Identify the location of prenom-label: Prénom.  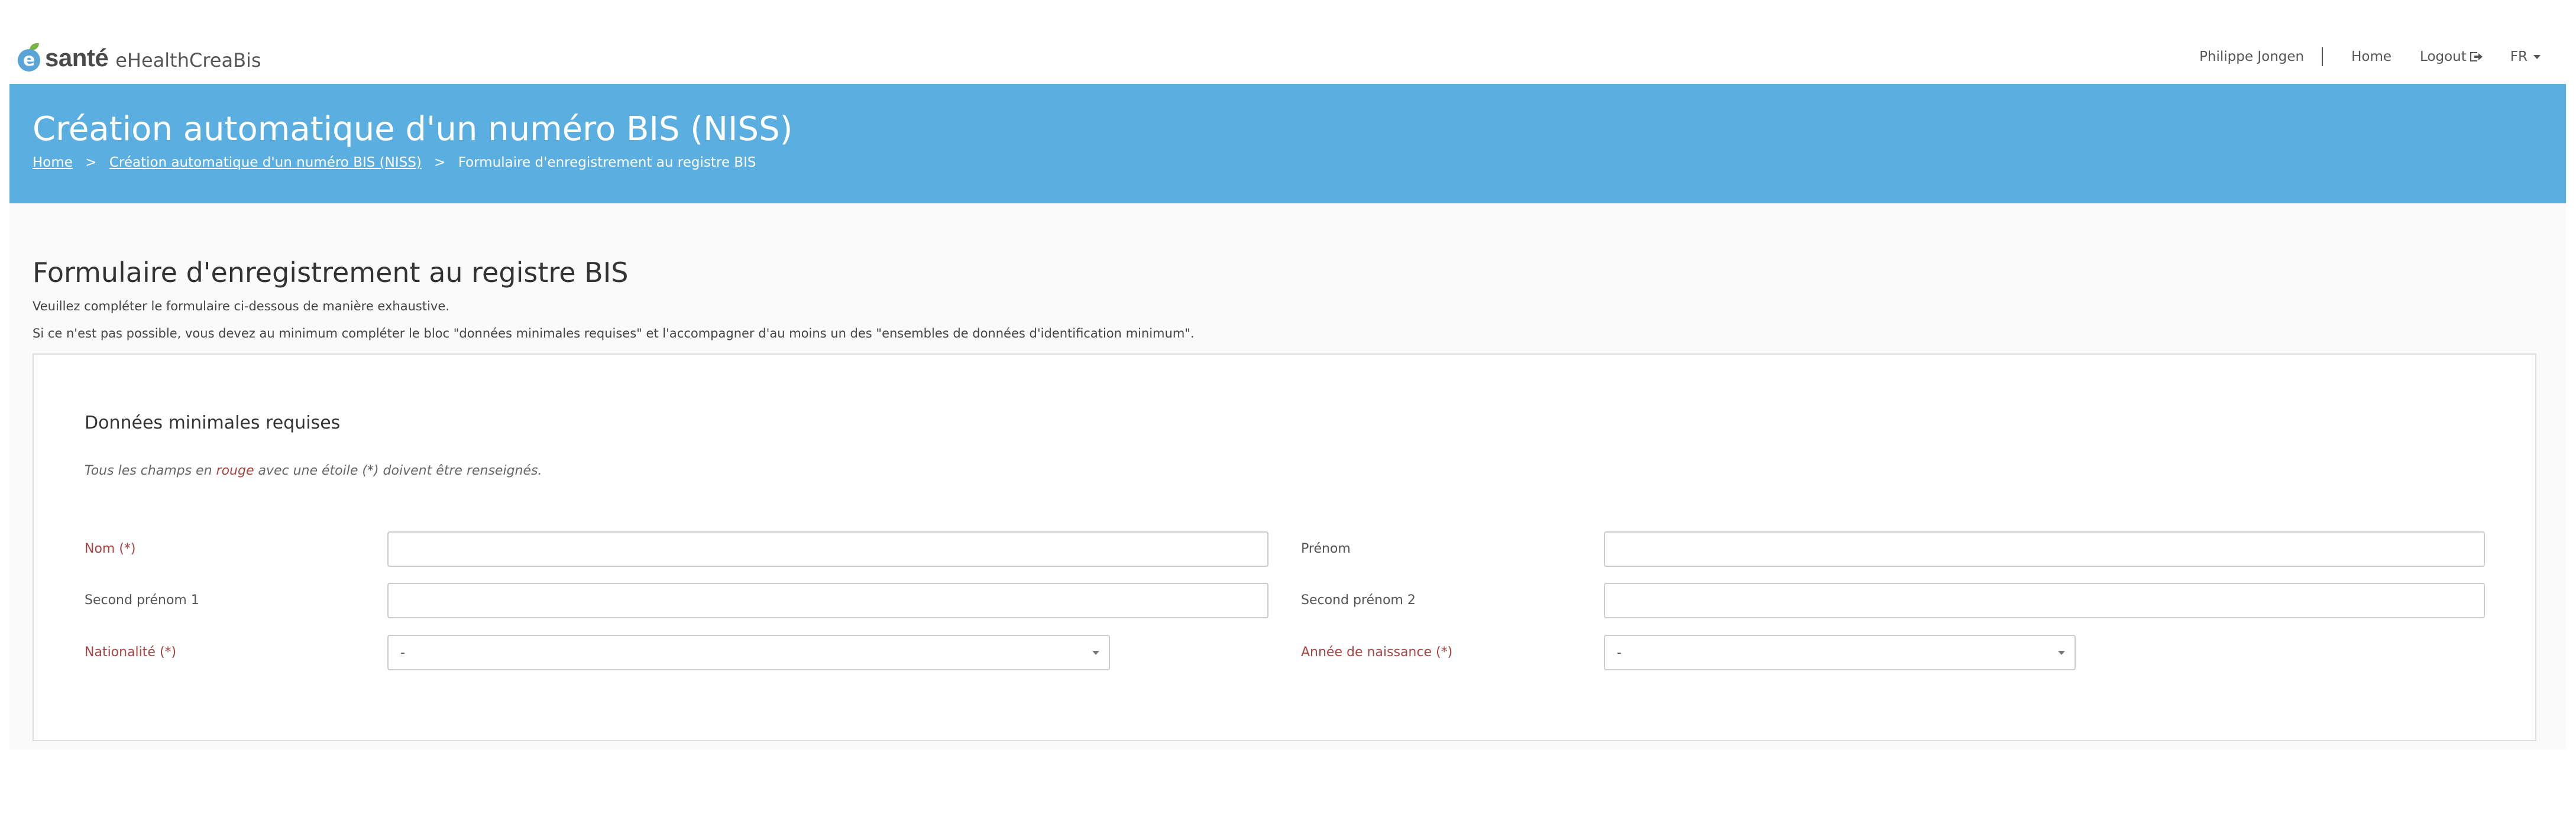
(1326, 548).